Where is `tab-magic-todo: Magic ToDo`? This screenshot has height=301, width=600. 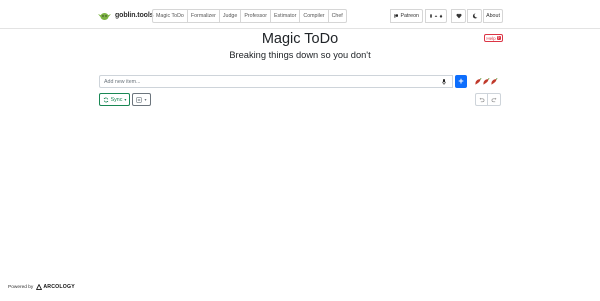
tab-magic-todo: Magic ToDo is located at coordinates (170, 16).